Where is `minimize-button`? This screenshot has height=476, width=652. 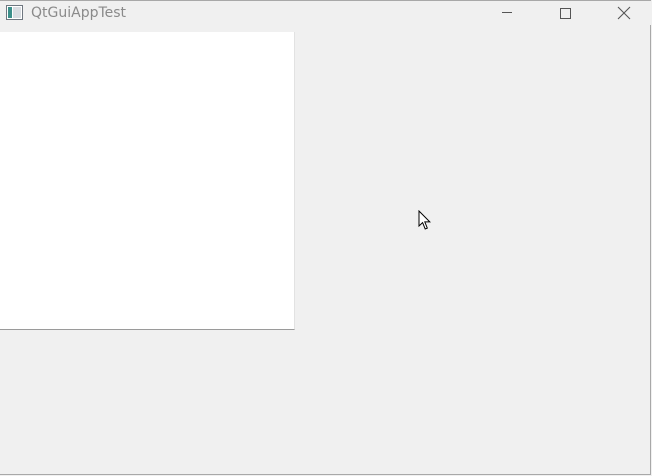 minimize-button is located at coordinates (507, 13).